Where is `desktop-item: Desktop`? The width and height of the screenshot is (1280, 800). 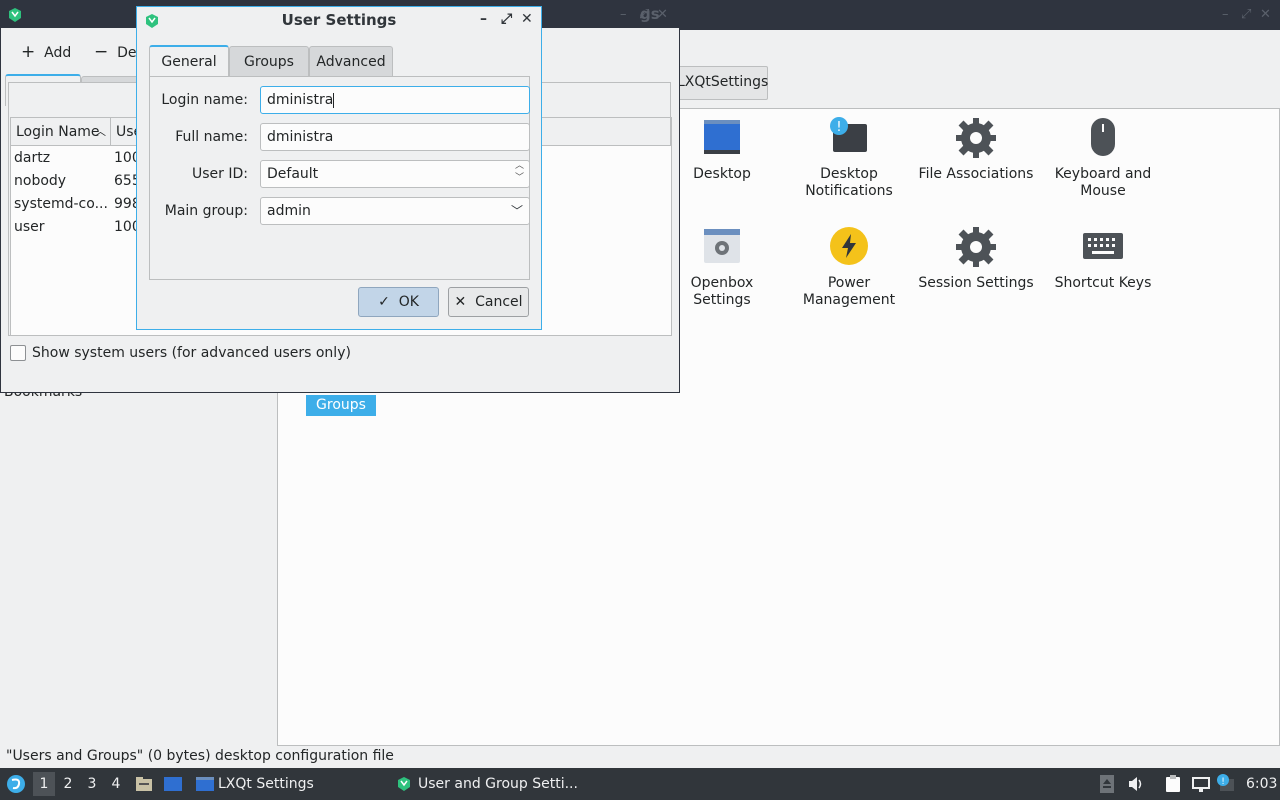
desktop-item: Desktop is located at coordinates (722, 149).